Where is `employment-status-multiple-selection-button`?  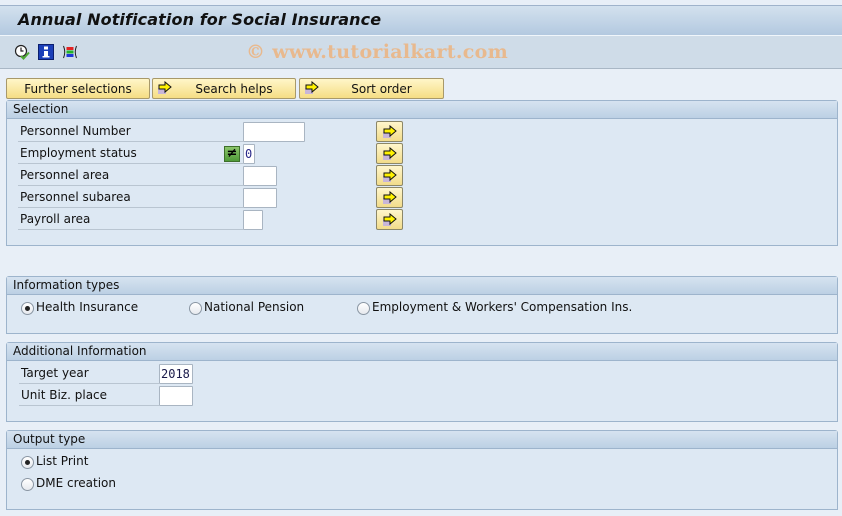
employment-status-multiple-selection-button is located at coordinates (389, 153).